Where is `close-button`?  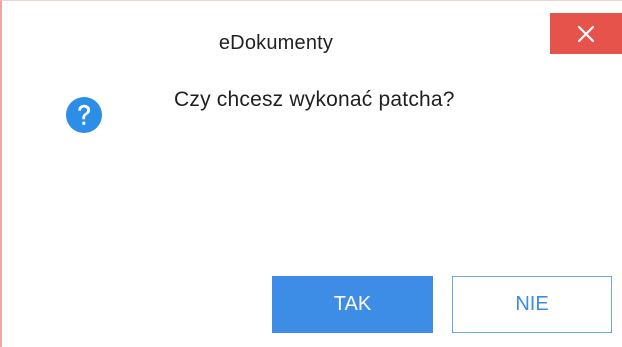
close-button is located at coordinates (586, 33).